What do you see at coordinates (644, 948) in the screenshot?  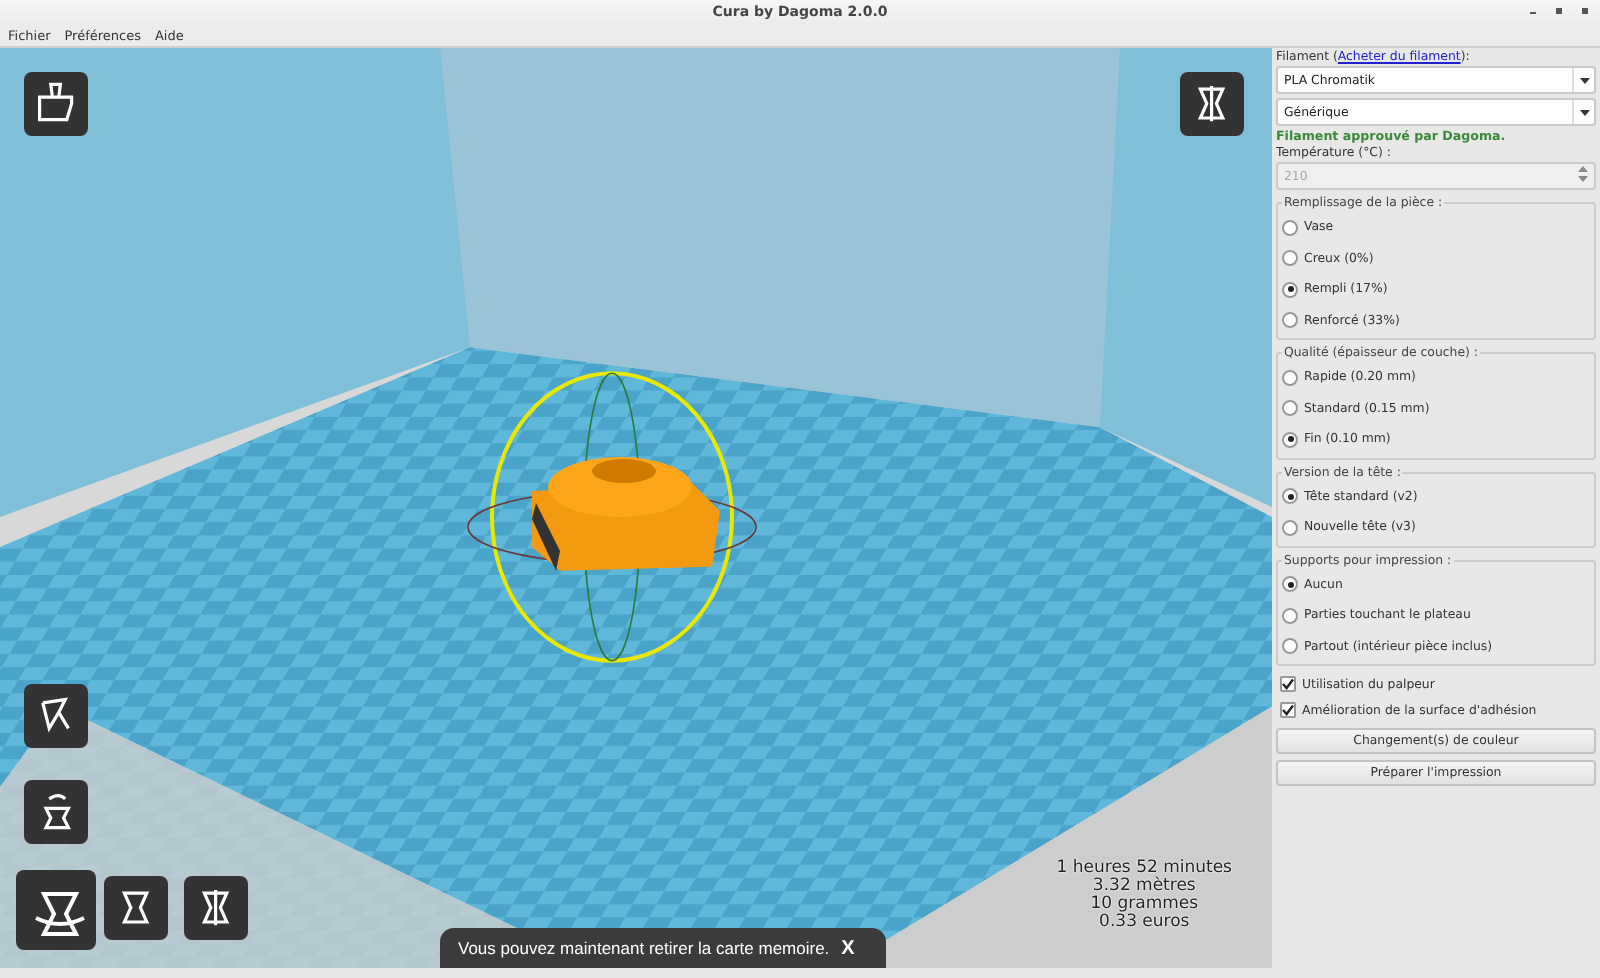 I see `notification-text: Vous pouvez maintenant retirer la carte memoire.` at bounding box center [644, 948].